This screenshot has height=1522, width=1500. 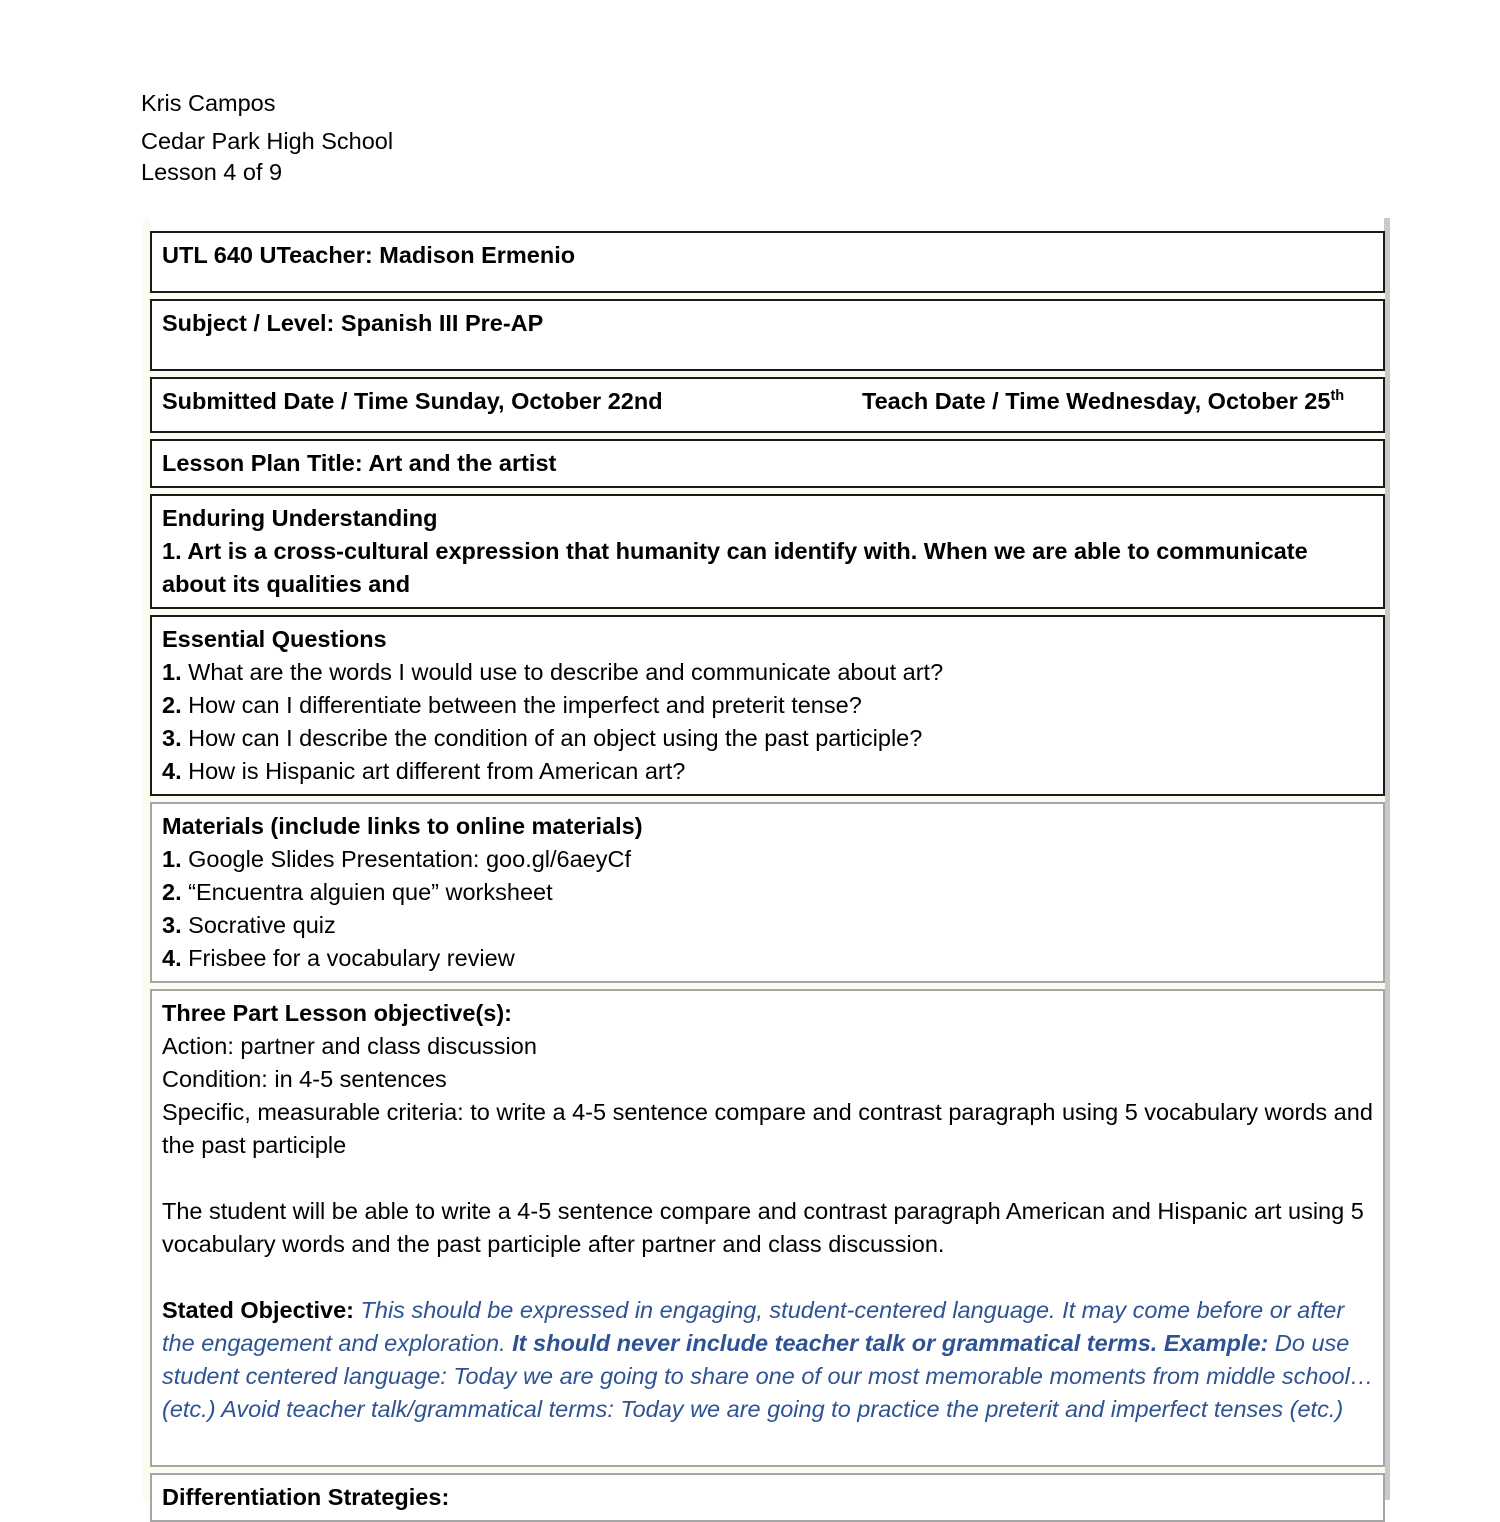 What do you see at coordinates (768, 925) in the screenshot?
I see `list-item: 3. Socrative quiz` at bounding box center [768, 925].